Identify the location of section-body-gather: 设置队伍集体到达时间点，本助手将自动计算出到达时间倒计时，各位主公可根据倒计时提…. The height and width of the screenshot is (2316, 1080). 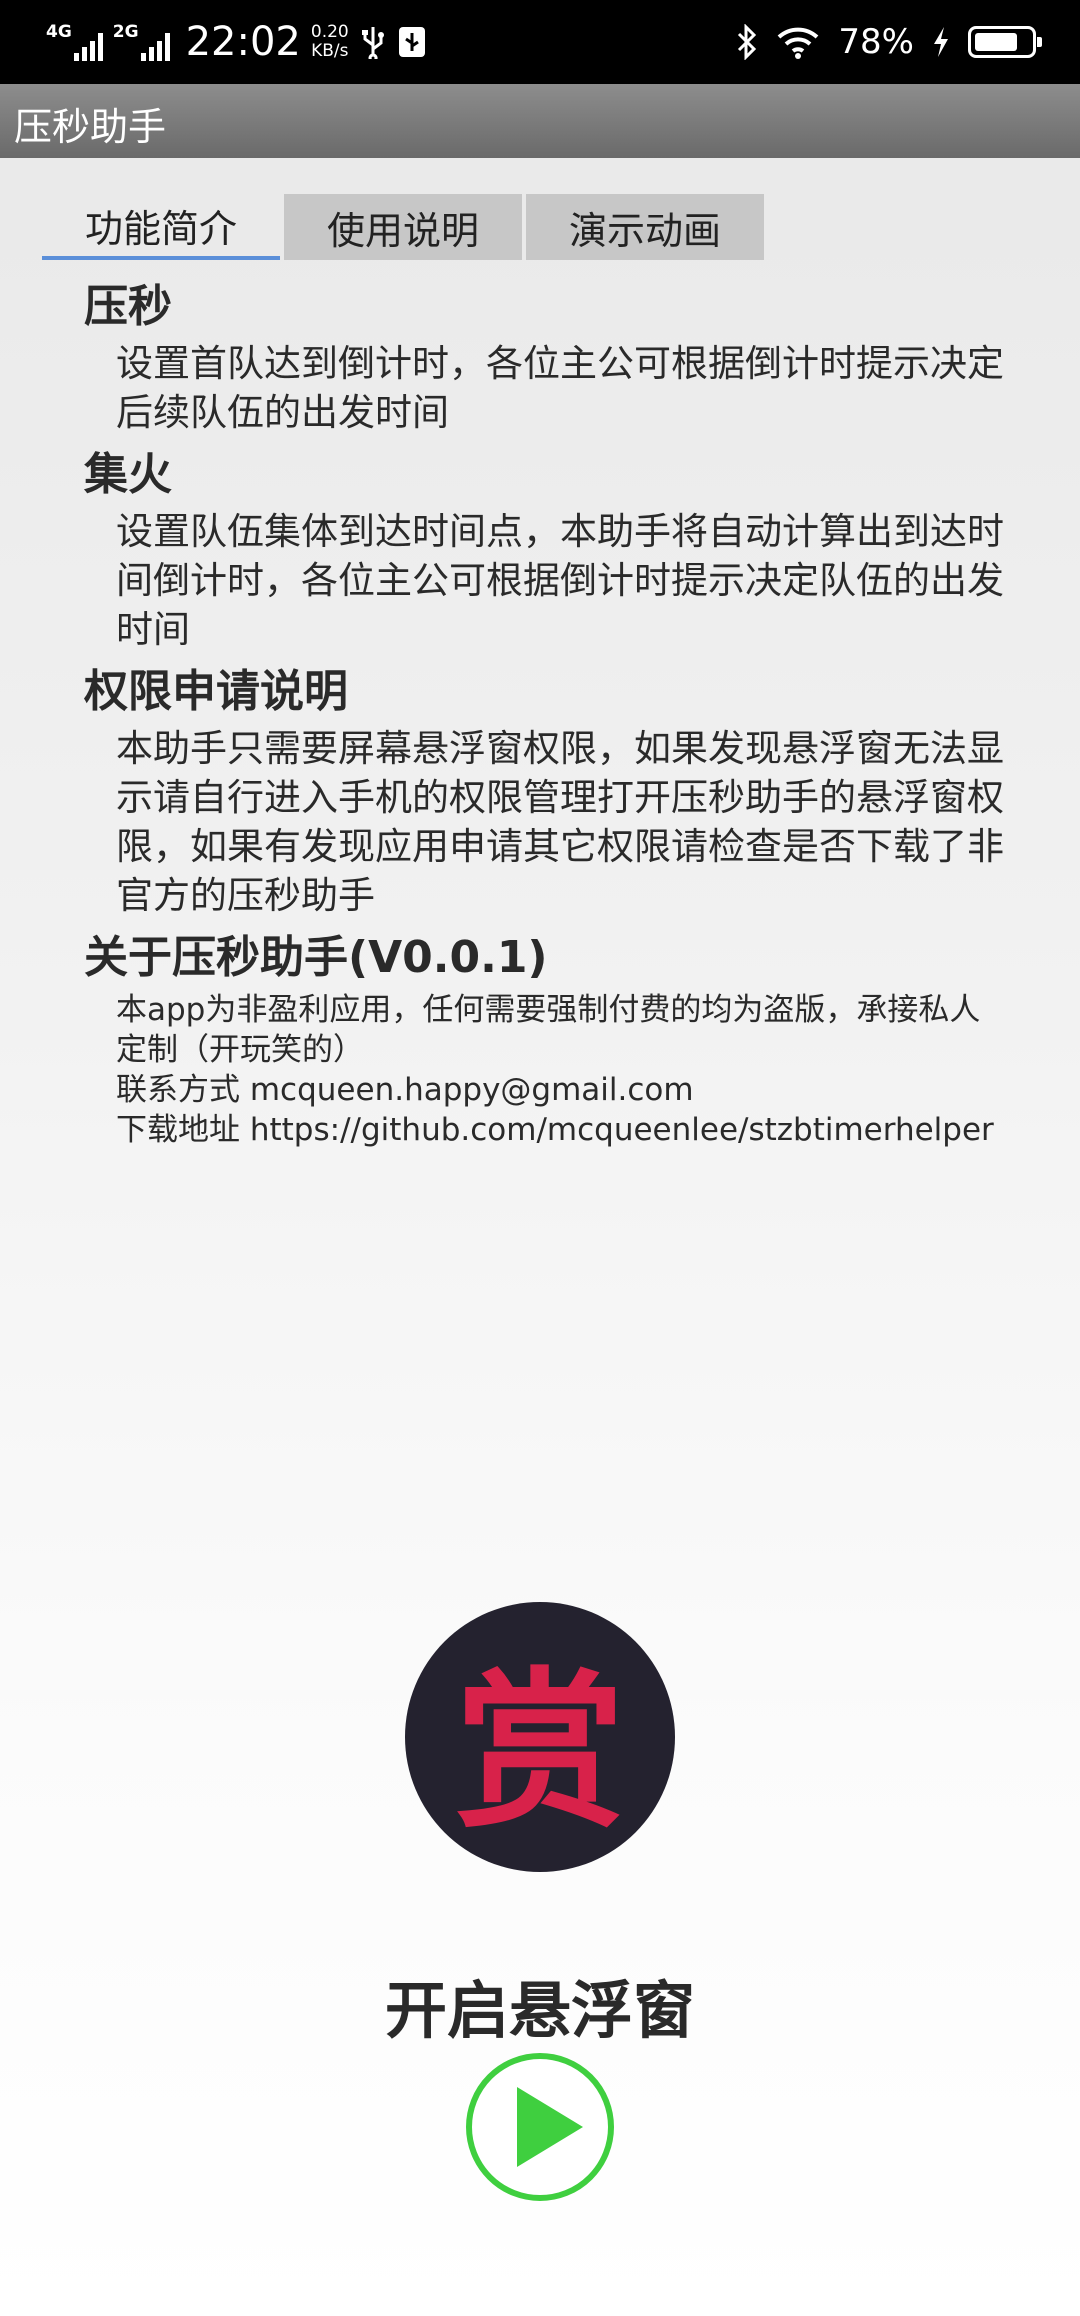
(560, 580).